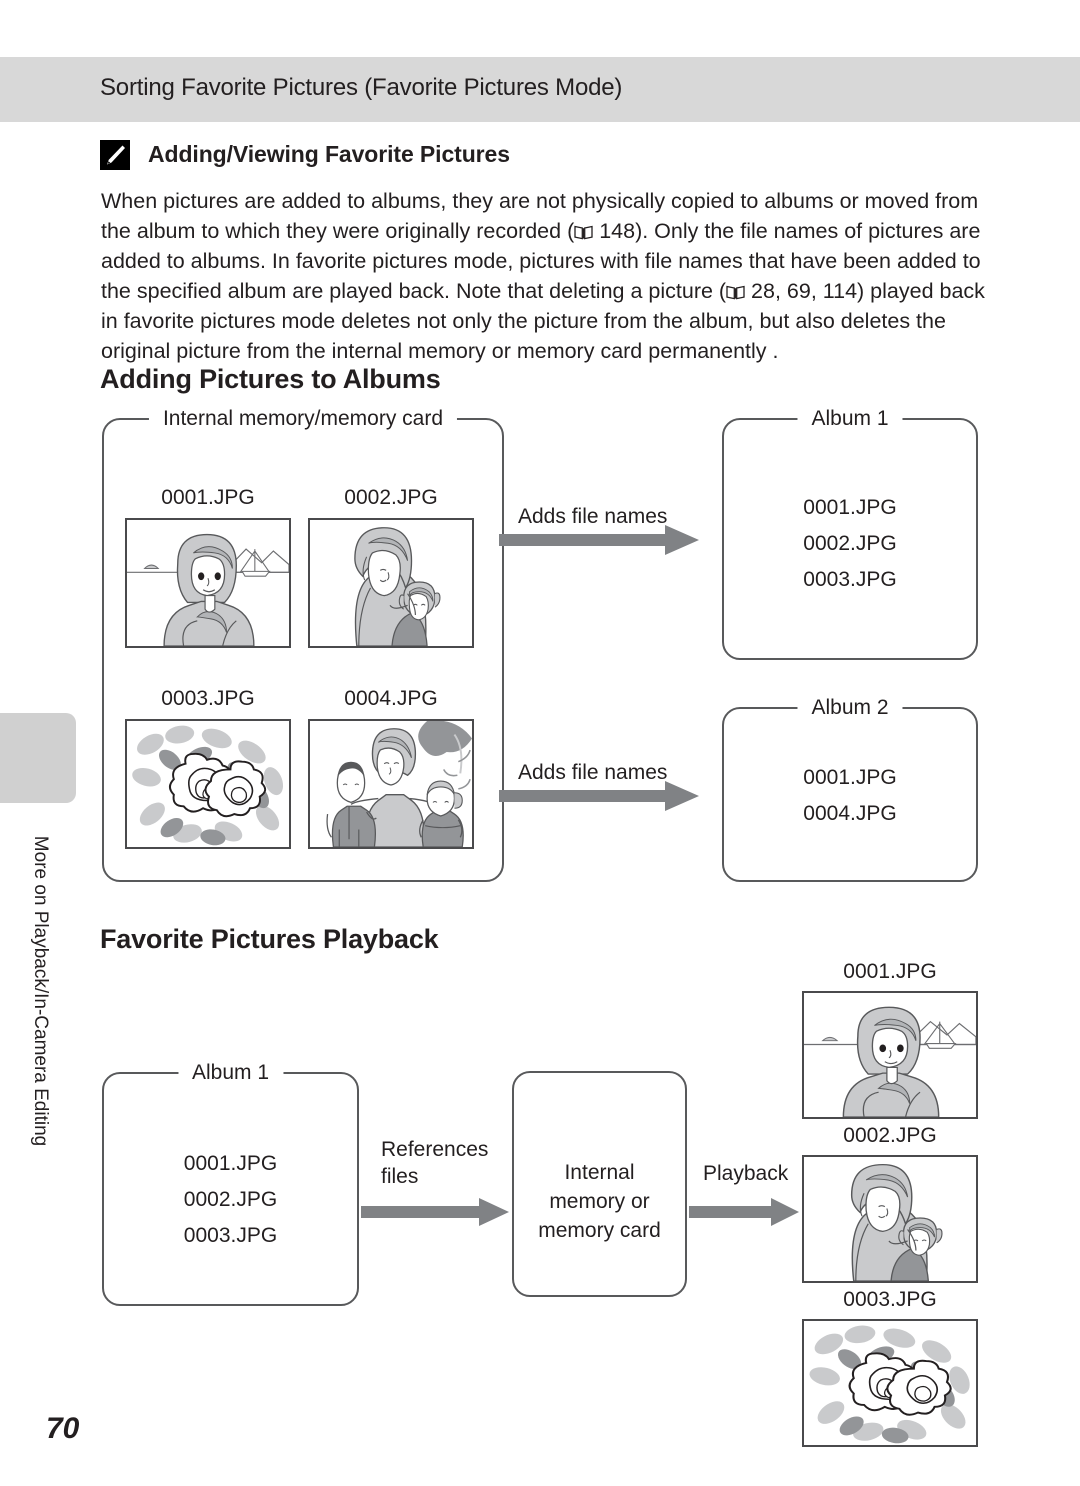  What do you see at coordinates (391, 583) in the screenshot?
I see `thumbnail-mother-and-child` at bounding box center [391, 583].